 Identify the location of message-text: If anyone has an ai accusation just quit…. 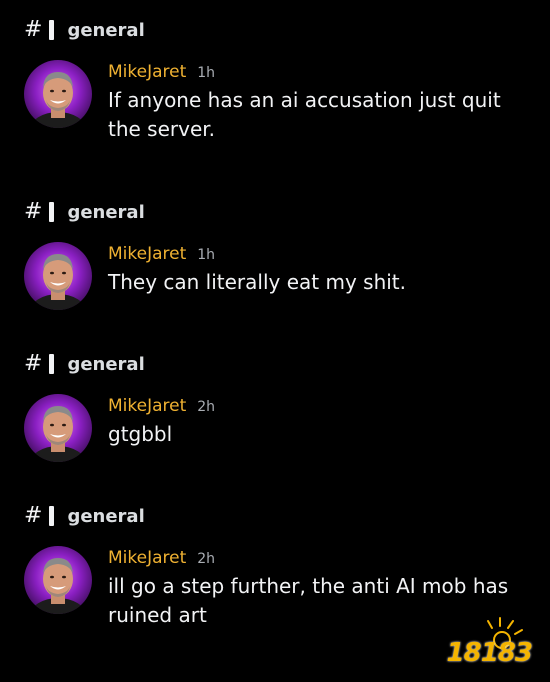
(304, 114).